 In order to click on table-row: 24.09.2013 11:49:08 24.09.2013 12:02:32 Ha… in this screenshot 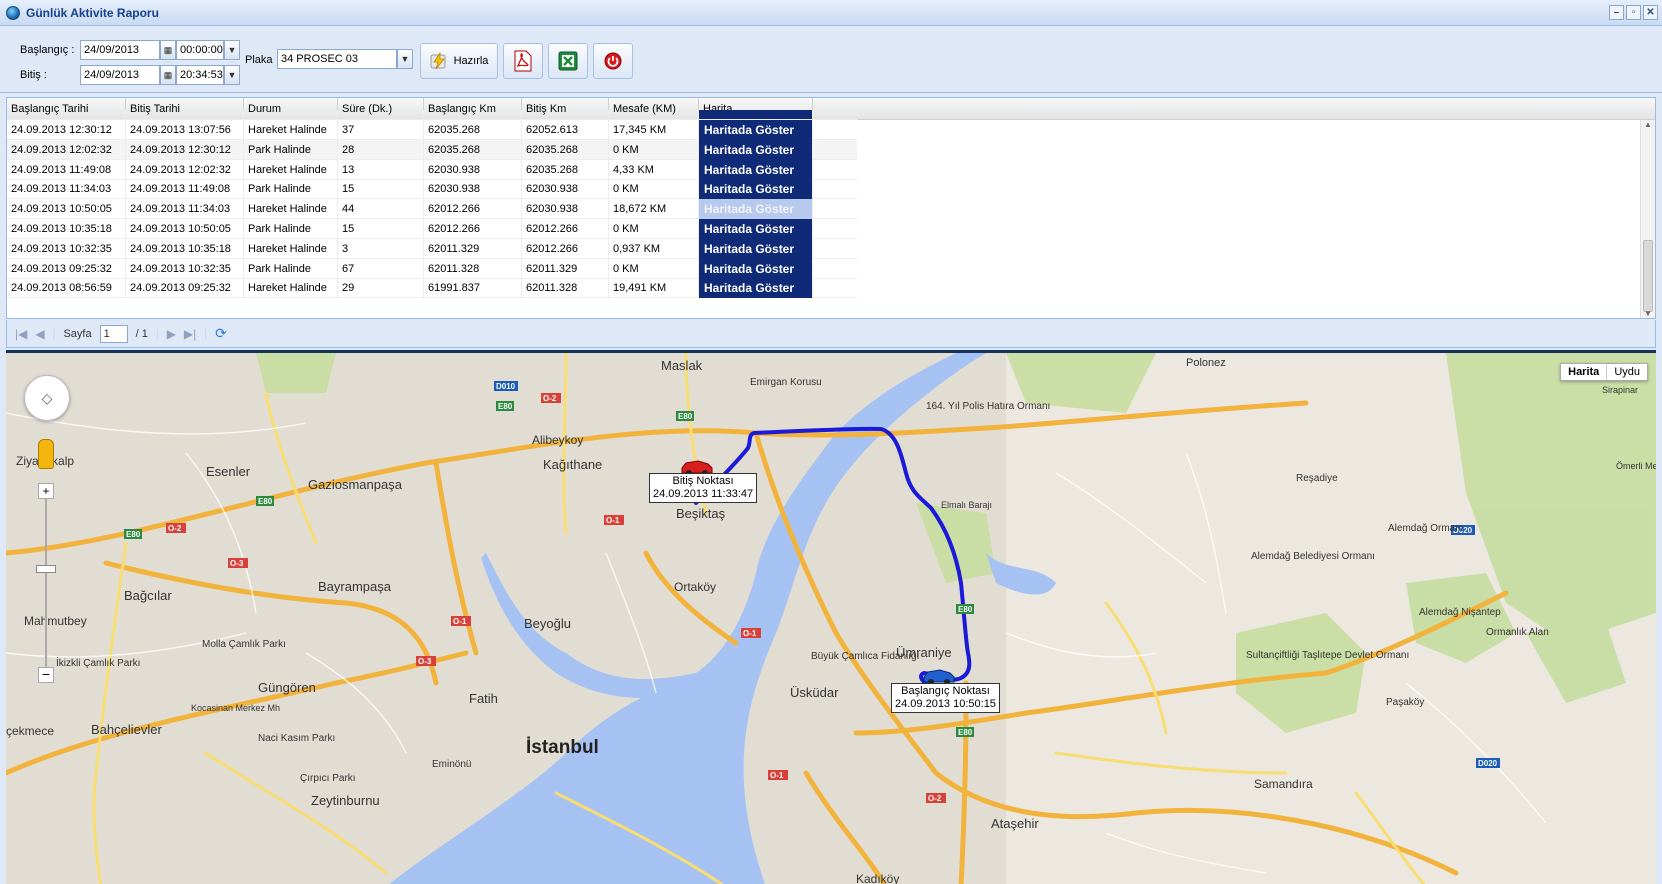, I will do `click(432, 169)`.